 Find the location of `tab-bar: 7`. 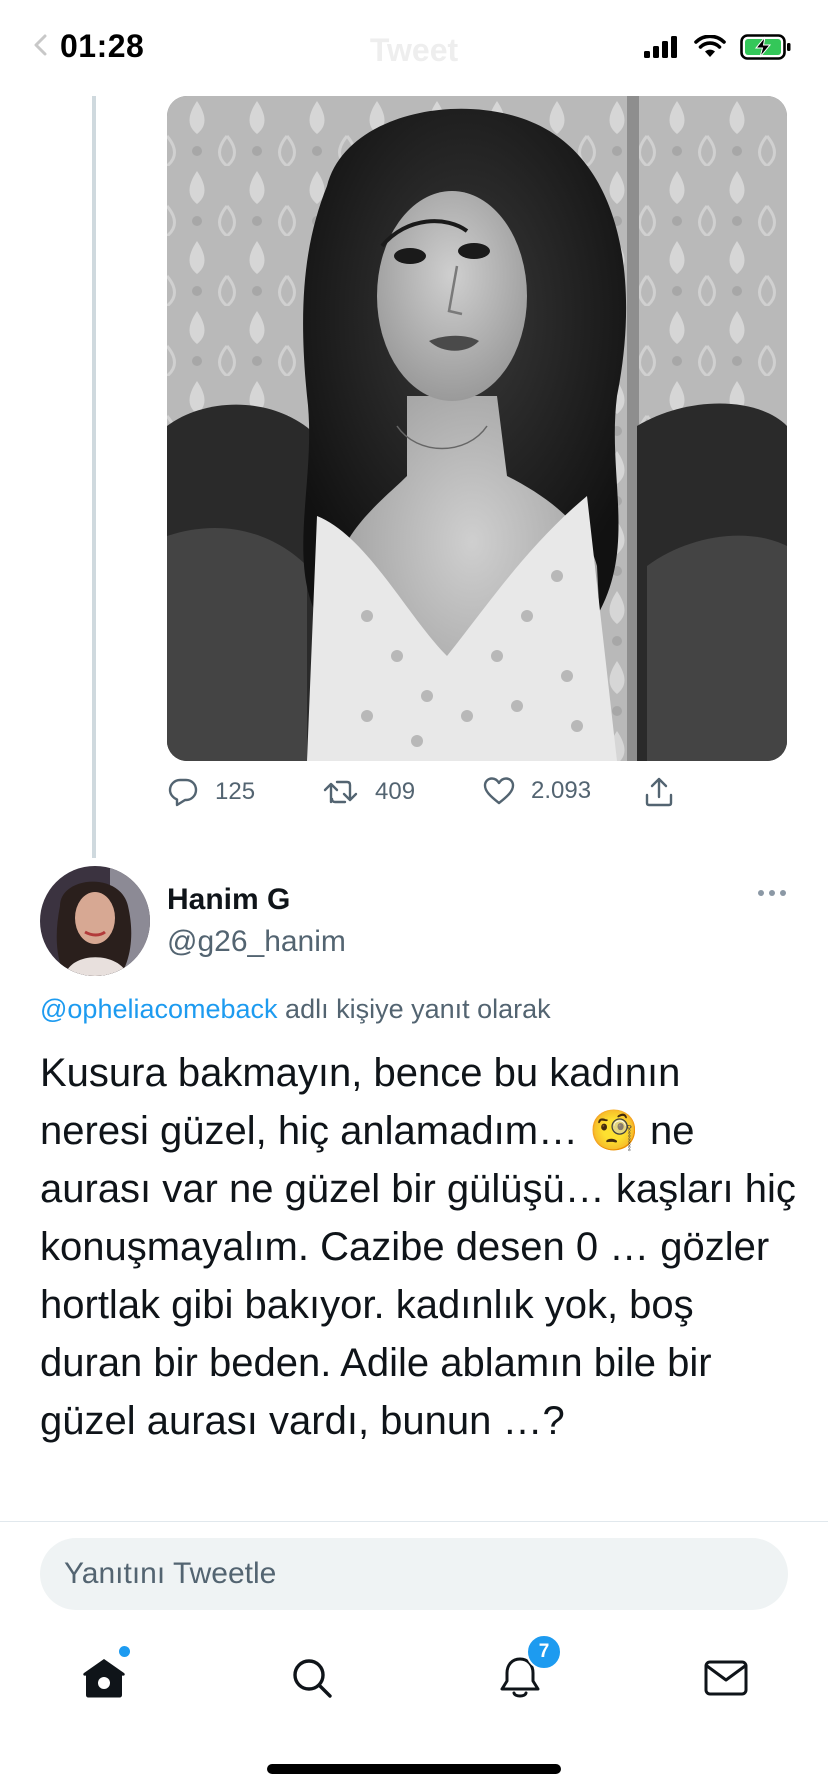

tab-bar: 7 is located at coordinates (414, 1684).